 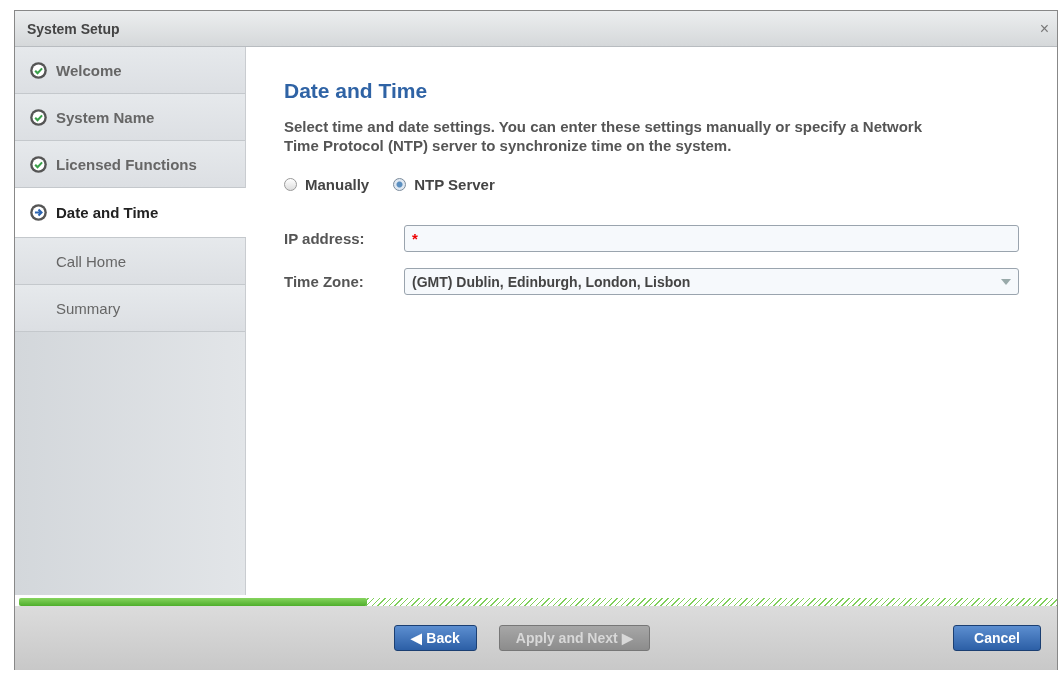 I want to click on close-button: ×, so click(x=1044, y=28).